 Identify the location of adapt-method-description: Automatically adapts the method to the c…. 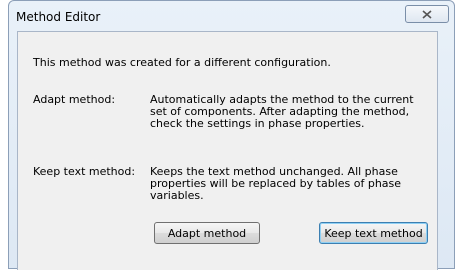
(282, 111).